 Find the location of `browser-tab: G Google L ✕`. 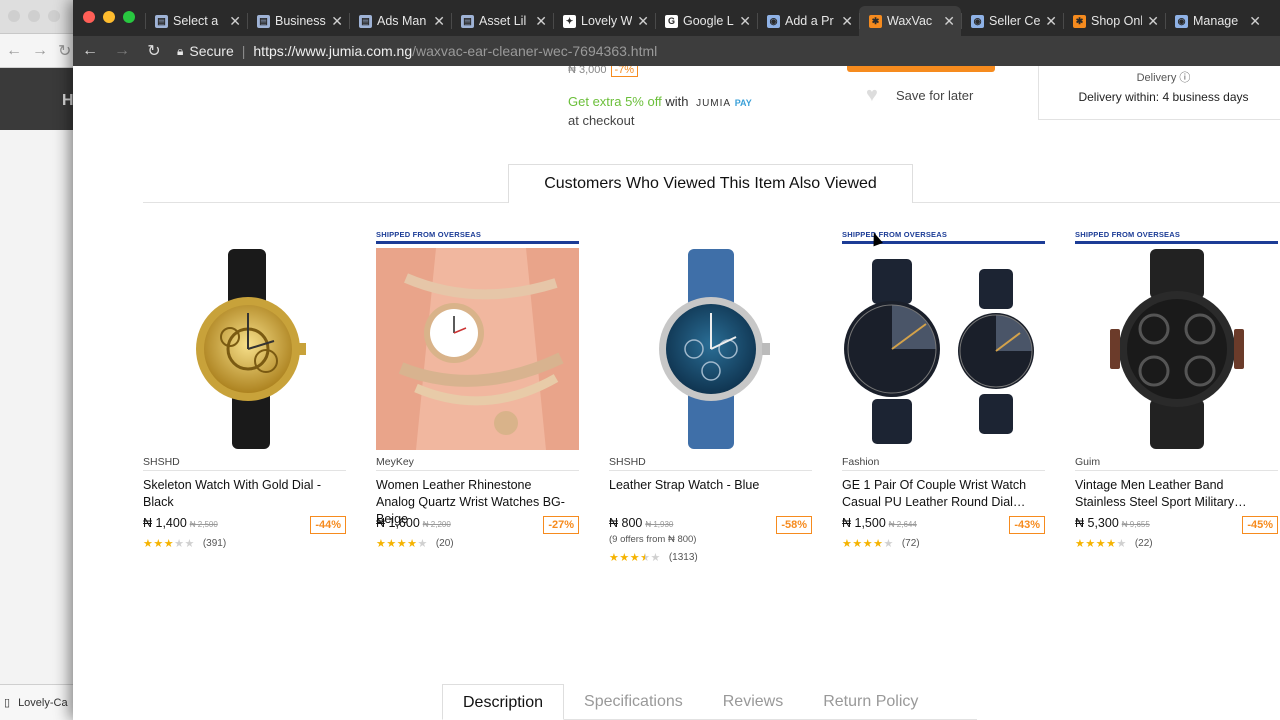

browser-tab: G Google L ✕ is located at coordinates (706, 21).